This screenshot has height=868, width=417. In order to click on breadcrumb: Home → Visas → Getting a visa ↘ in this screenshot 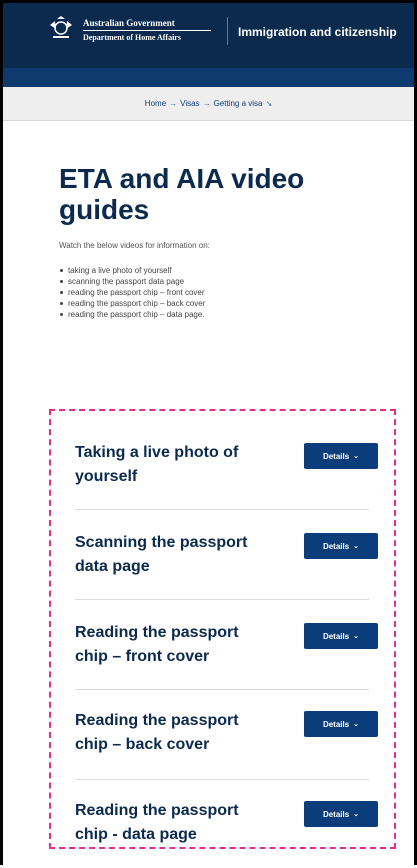, I will do `click(208, 104)`.